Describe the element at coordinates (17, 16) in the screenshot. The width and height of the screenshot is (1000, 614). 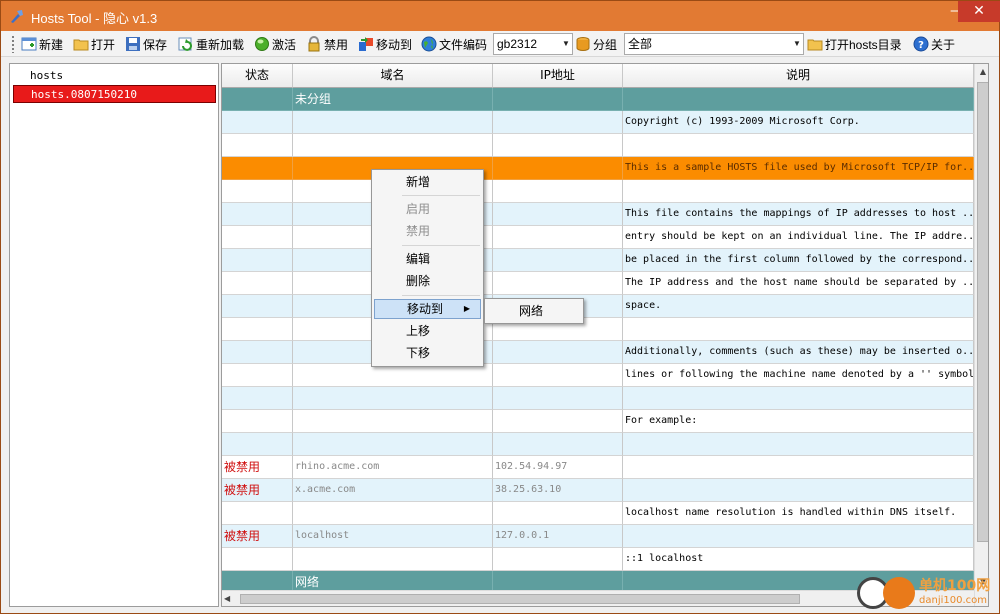
I see `app-icon` at that location.